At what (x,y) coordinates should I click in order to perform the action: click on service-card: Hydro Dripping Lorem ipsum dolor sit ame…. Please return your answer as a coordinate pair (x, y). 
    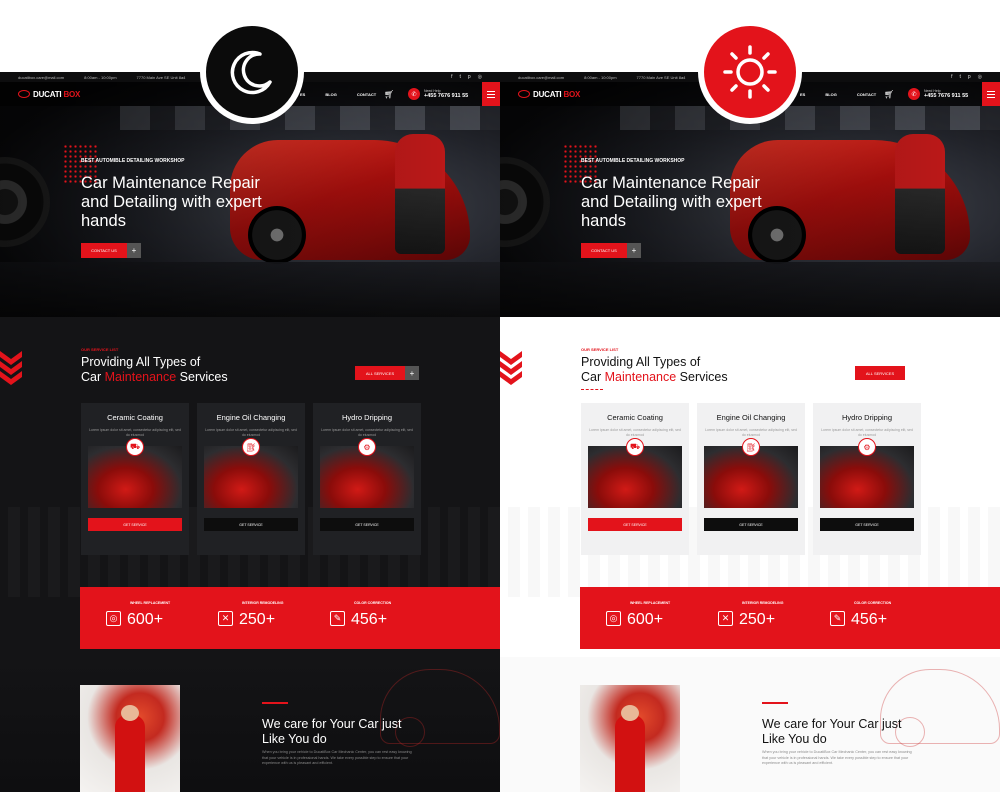
    Looking at the image, I should click on (867, 479).